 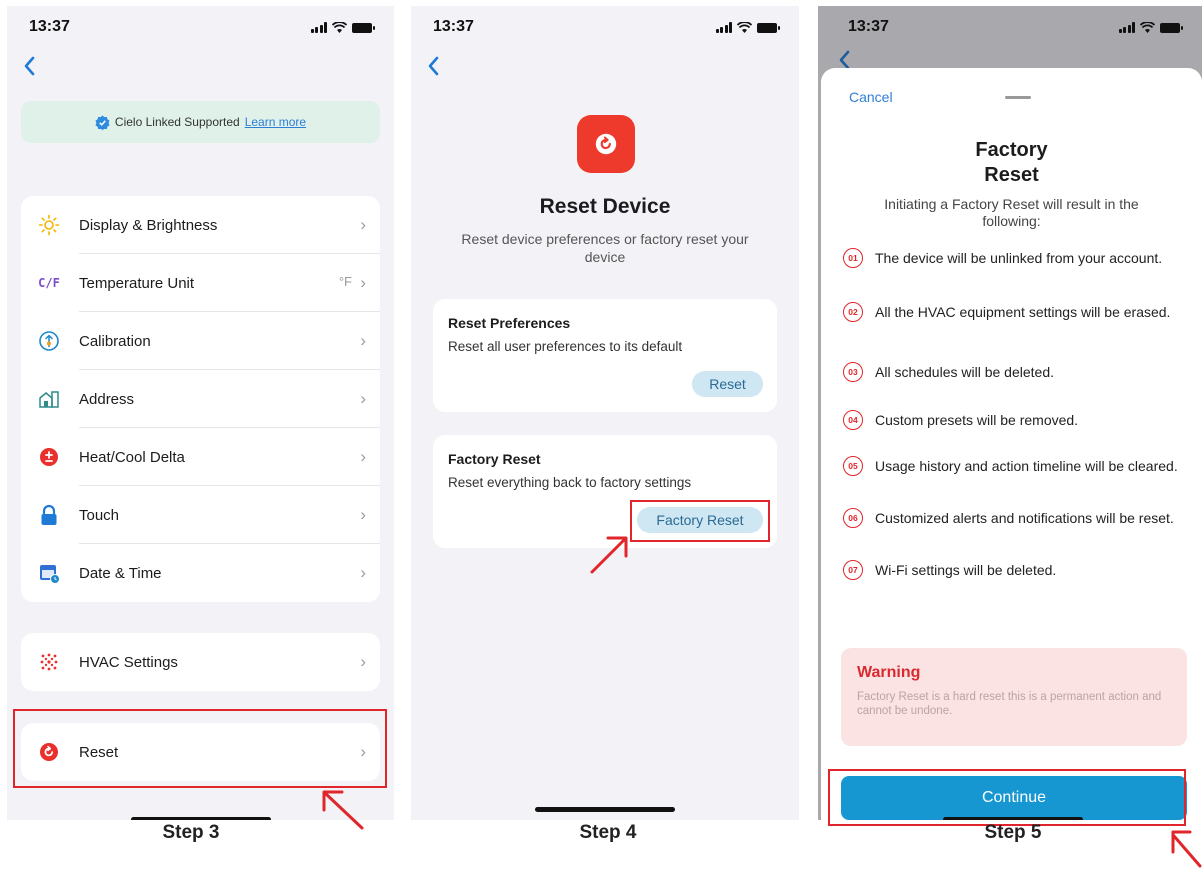 I want to click on settings-item-label: Date & Time, so click(x=120, y=573).